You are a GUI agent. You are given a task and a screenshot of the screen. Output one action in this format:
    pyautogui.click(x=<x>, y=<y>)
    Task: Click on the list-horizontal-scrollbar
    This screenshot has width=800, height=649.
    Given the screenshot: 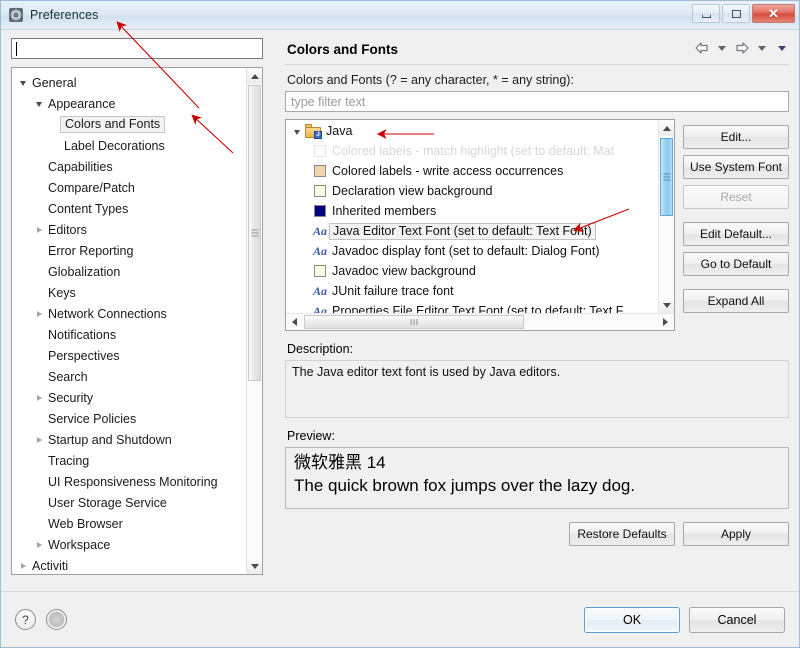 What is the action you would take?
    pyautogui.click(x=480, y=321)
    